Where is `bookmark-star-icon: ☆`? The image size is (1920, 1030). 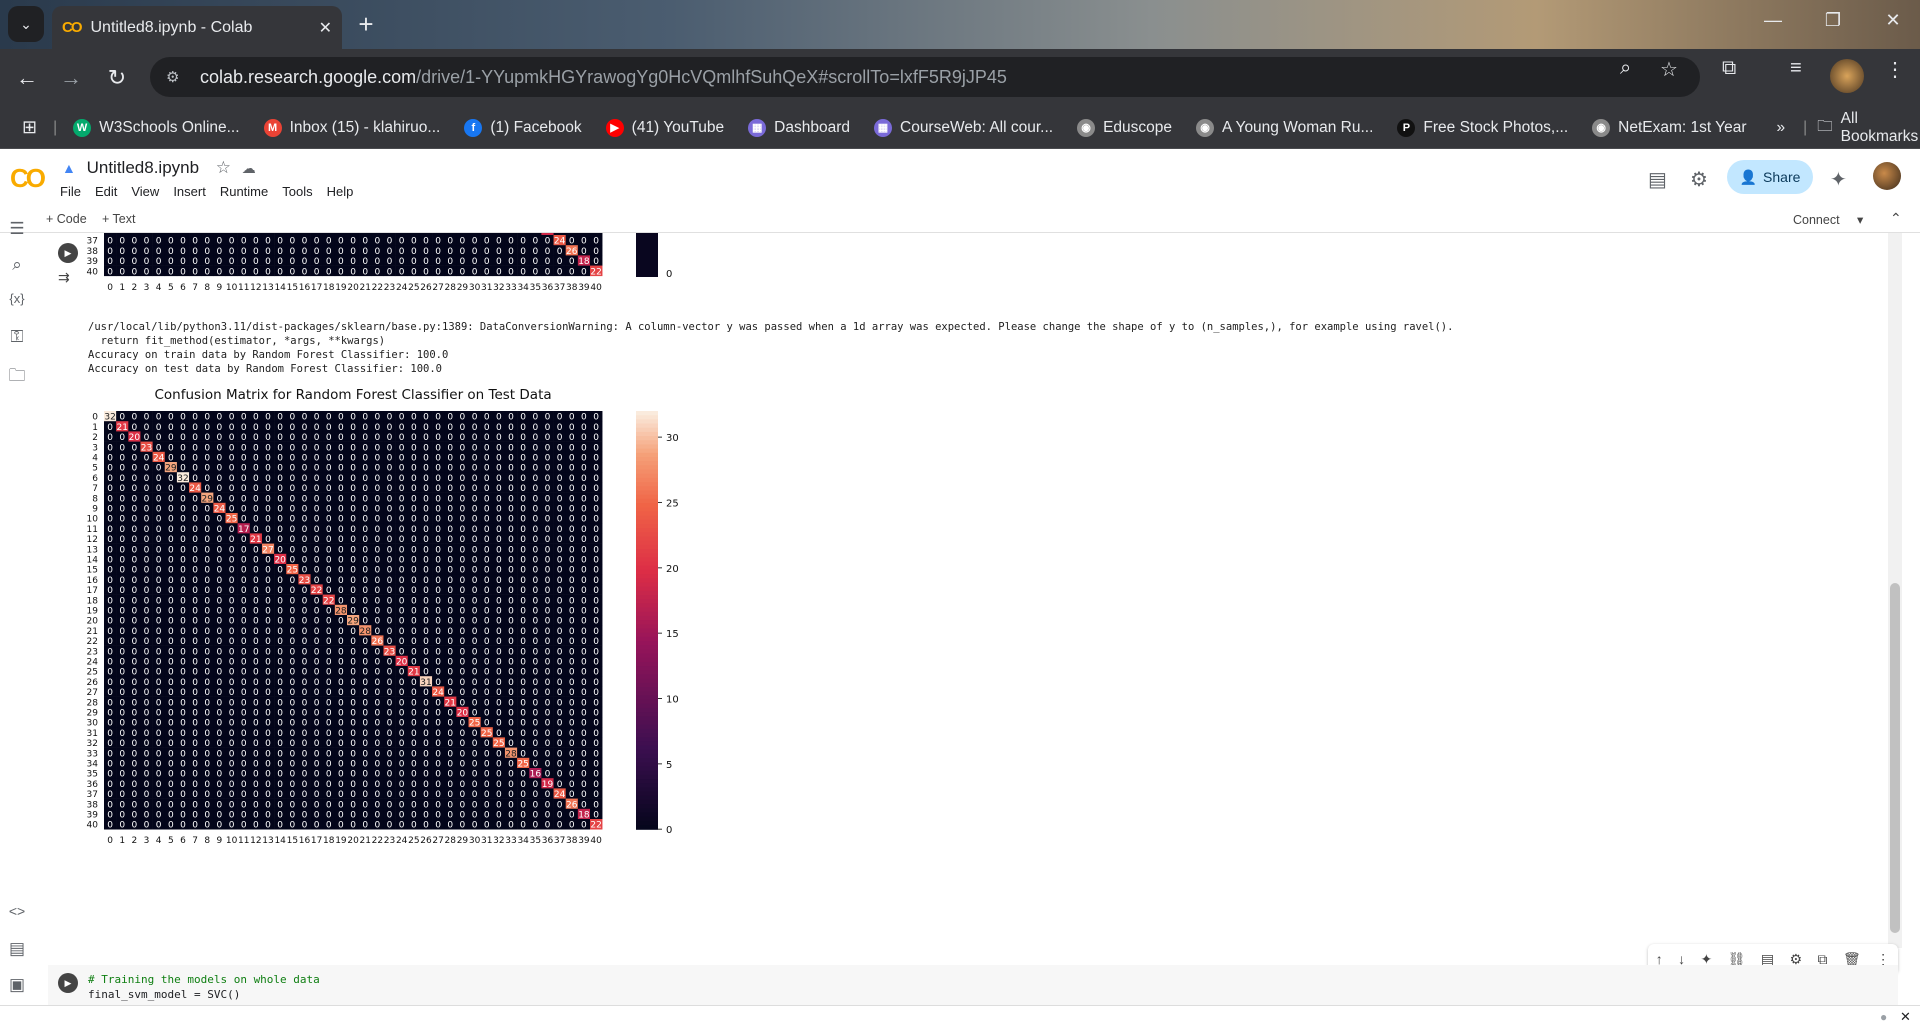
bookmark-star-icon: ☆ is located at coordinates (1669, 69).